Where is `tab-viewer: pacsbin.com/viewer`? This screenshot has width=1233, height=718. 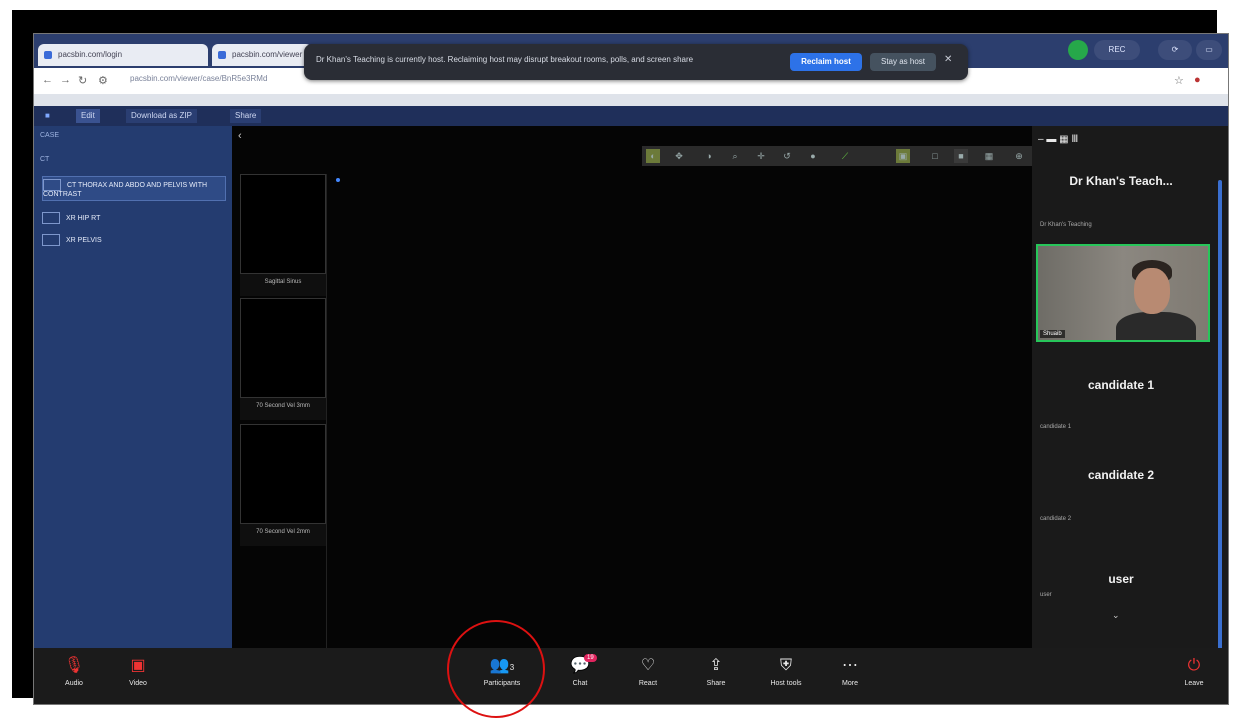 tab-viewer: pacsbin.com/viewer is located at coordinates (262, 55).